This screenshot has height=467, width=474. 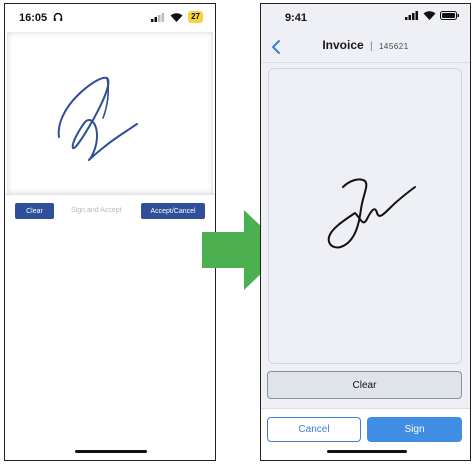 What do you see at coordinates (365, 18) in the screenshot?
I see `status-bar: 9:41` at bounding box center [365, 18].